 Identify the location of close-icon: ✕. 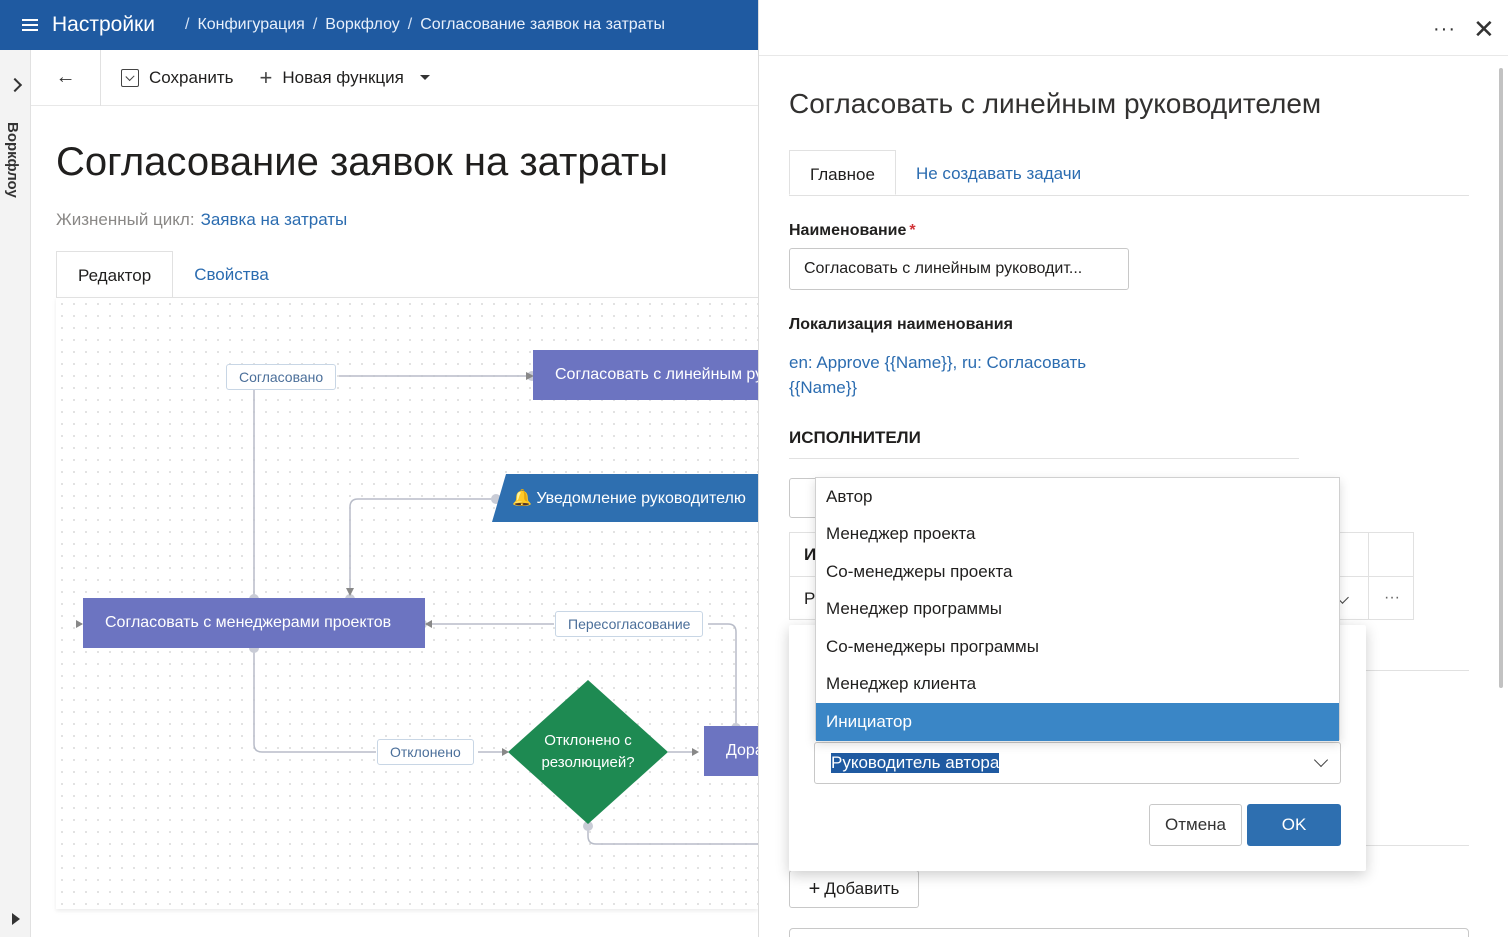
(1484, 29).